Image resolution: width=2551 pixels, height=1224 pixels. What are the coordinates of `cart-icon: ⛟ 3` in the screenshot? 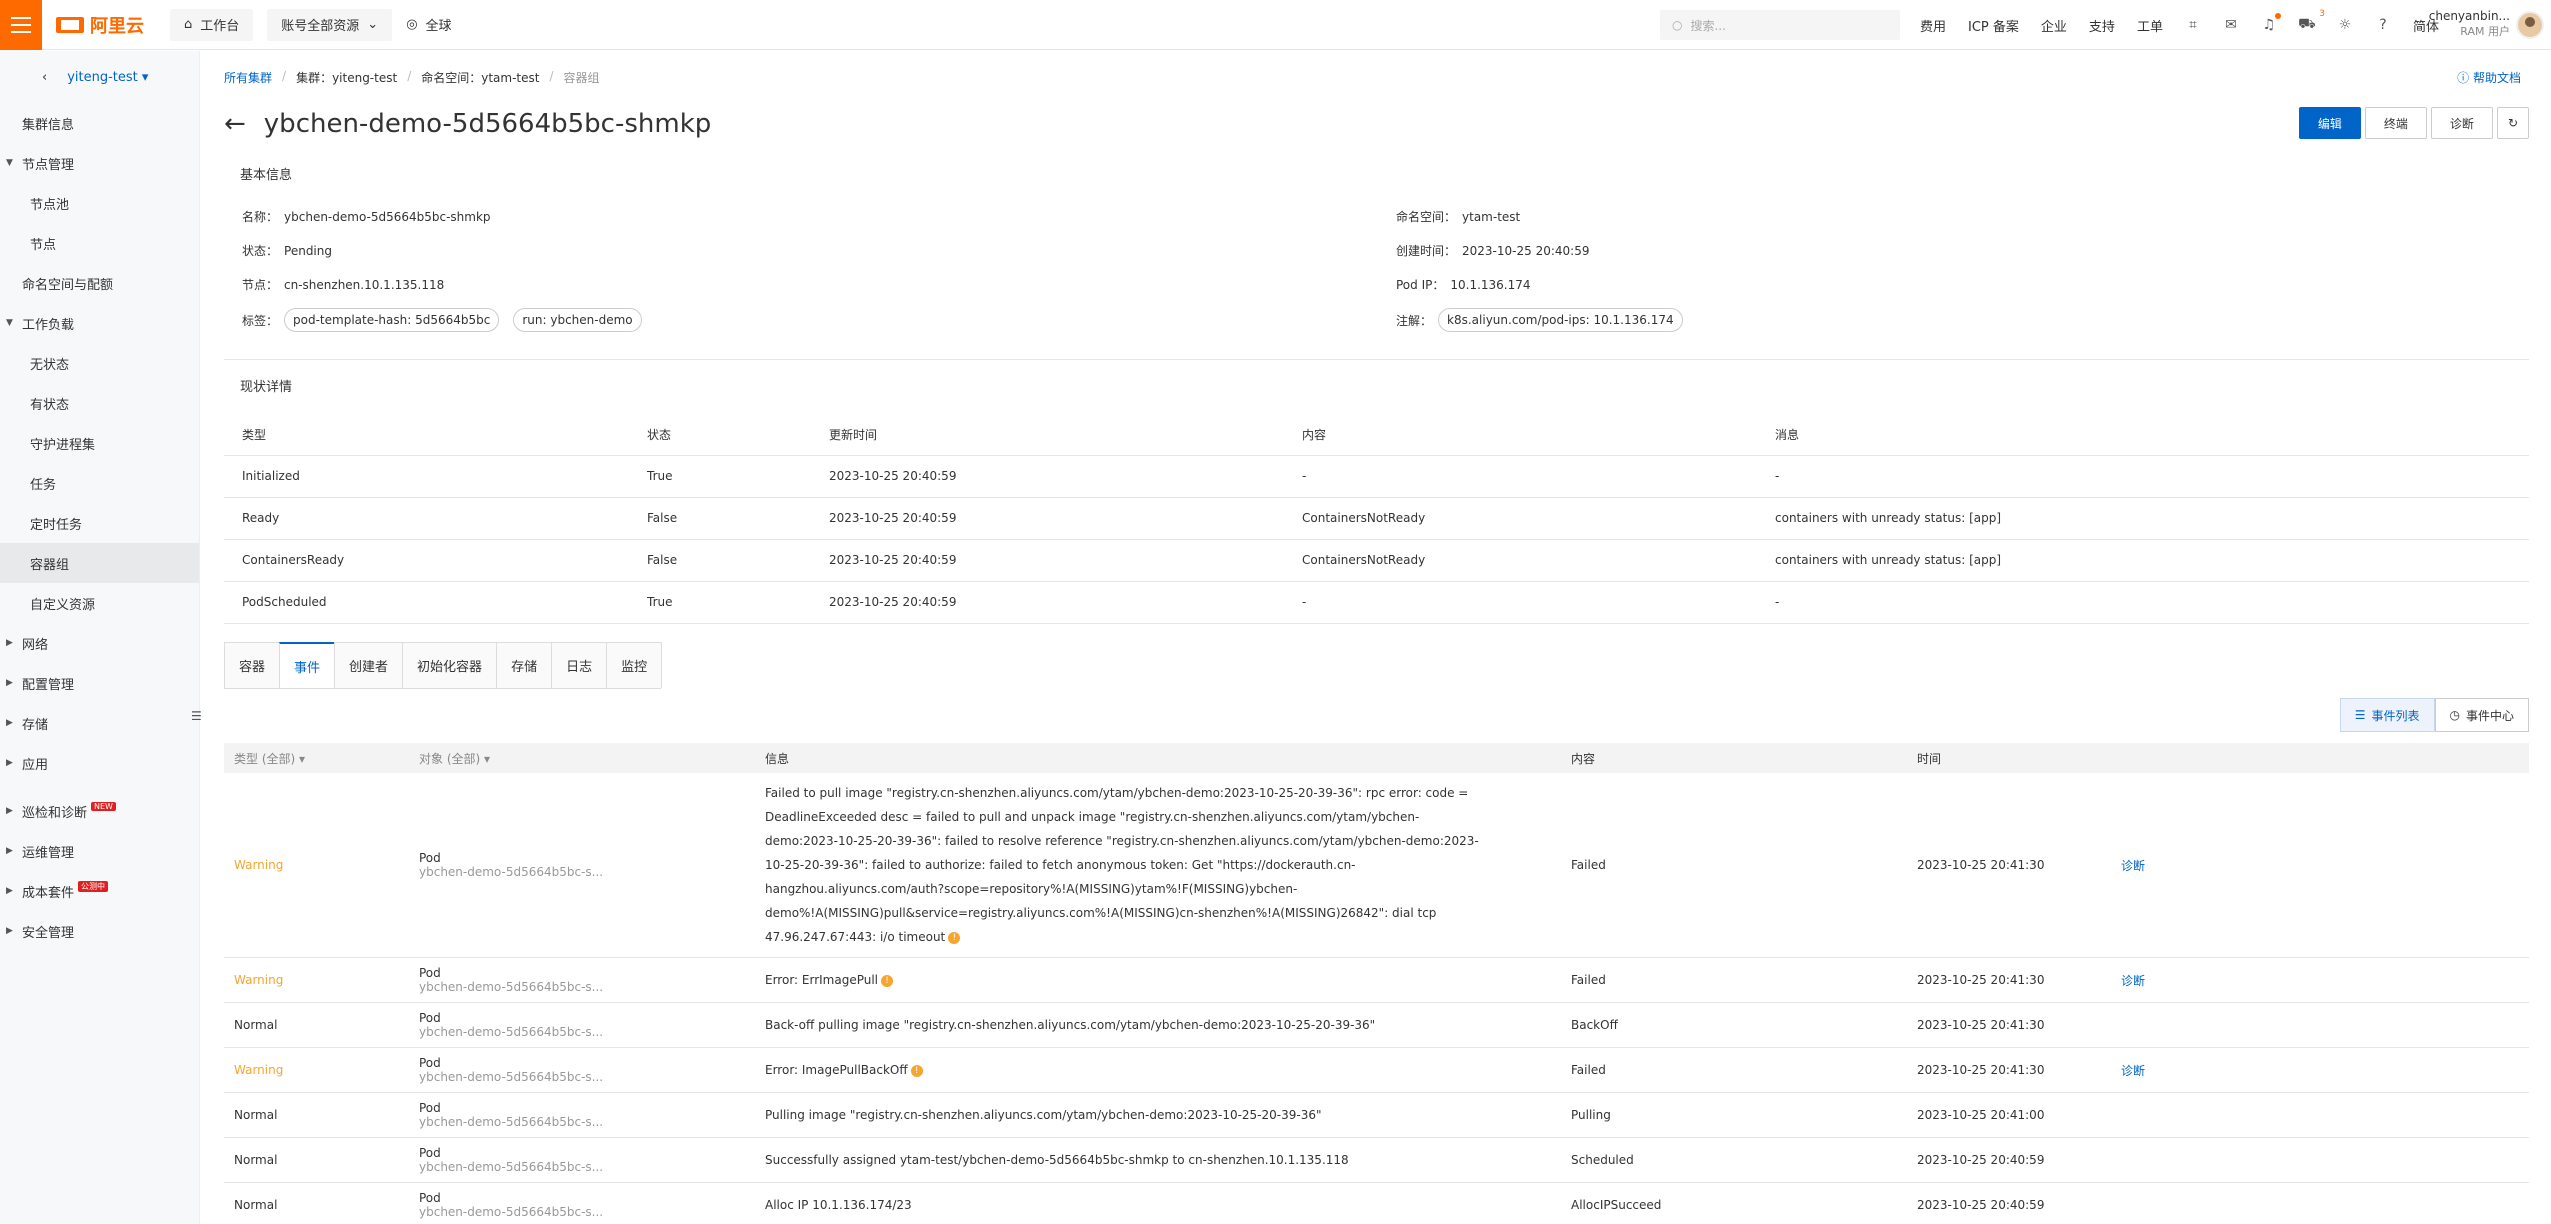 It's located at (2311, 21).